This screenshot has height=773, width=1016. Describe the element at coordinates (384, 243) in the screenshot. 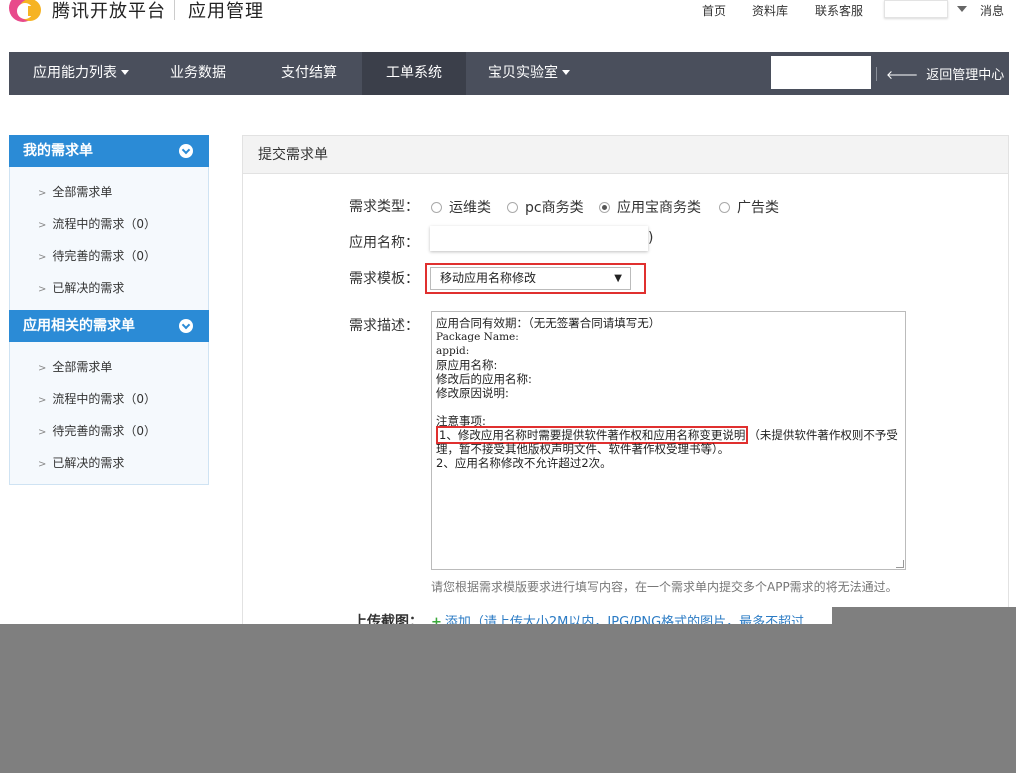

I see `app-name-label: 应用名称：` at that location.